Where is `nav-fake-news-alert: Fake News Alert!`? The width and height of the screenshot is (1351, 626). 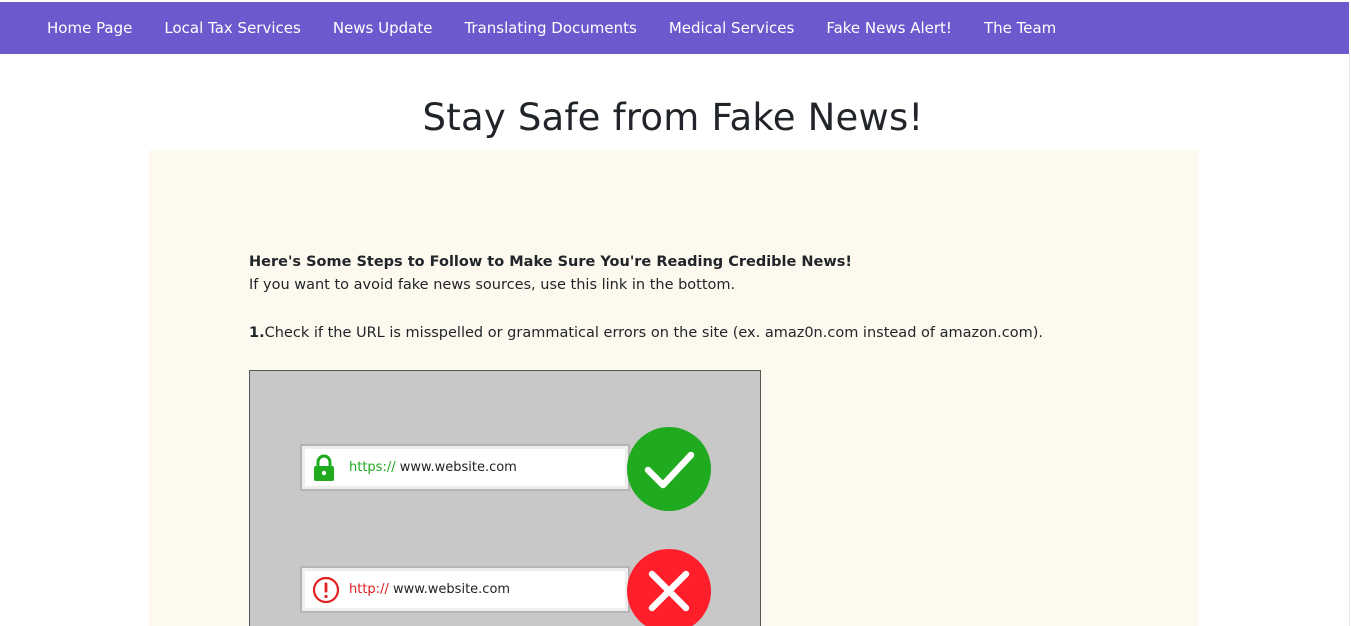 nav-fake-news-alert: Fake News Alert! is located at coordinates (889, 28).